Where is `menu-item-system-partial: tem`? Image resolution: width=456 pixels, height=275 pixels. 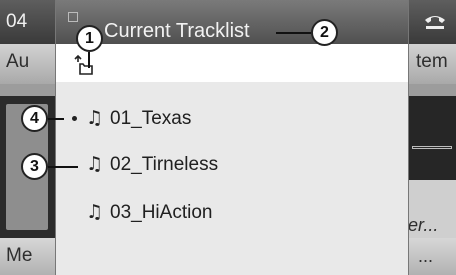
menu-item-system-partial: tem is located at coordinates (432, 62).